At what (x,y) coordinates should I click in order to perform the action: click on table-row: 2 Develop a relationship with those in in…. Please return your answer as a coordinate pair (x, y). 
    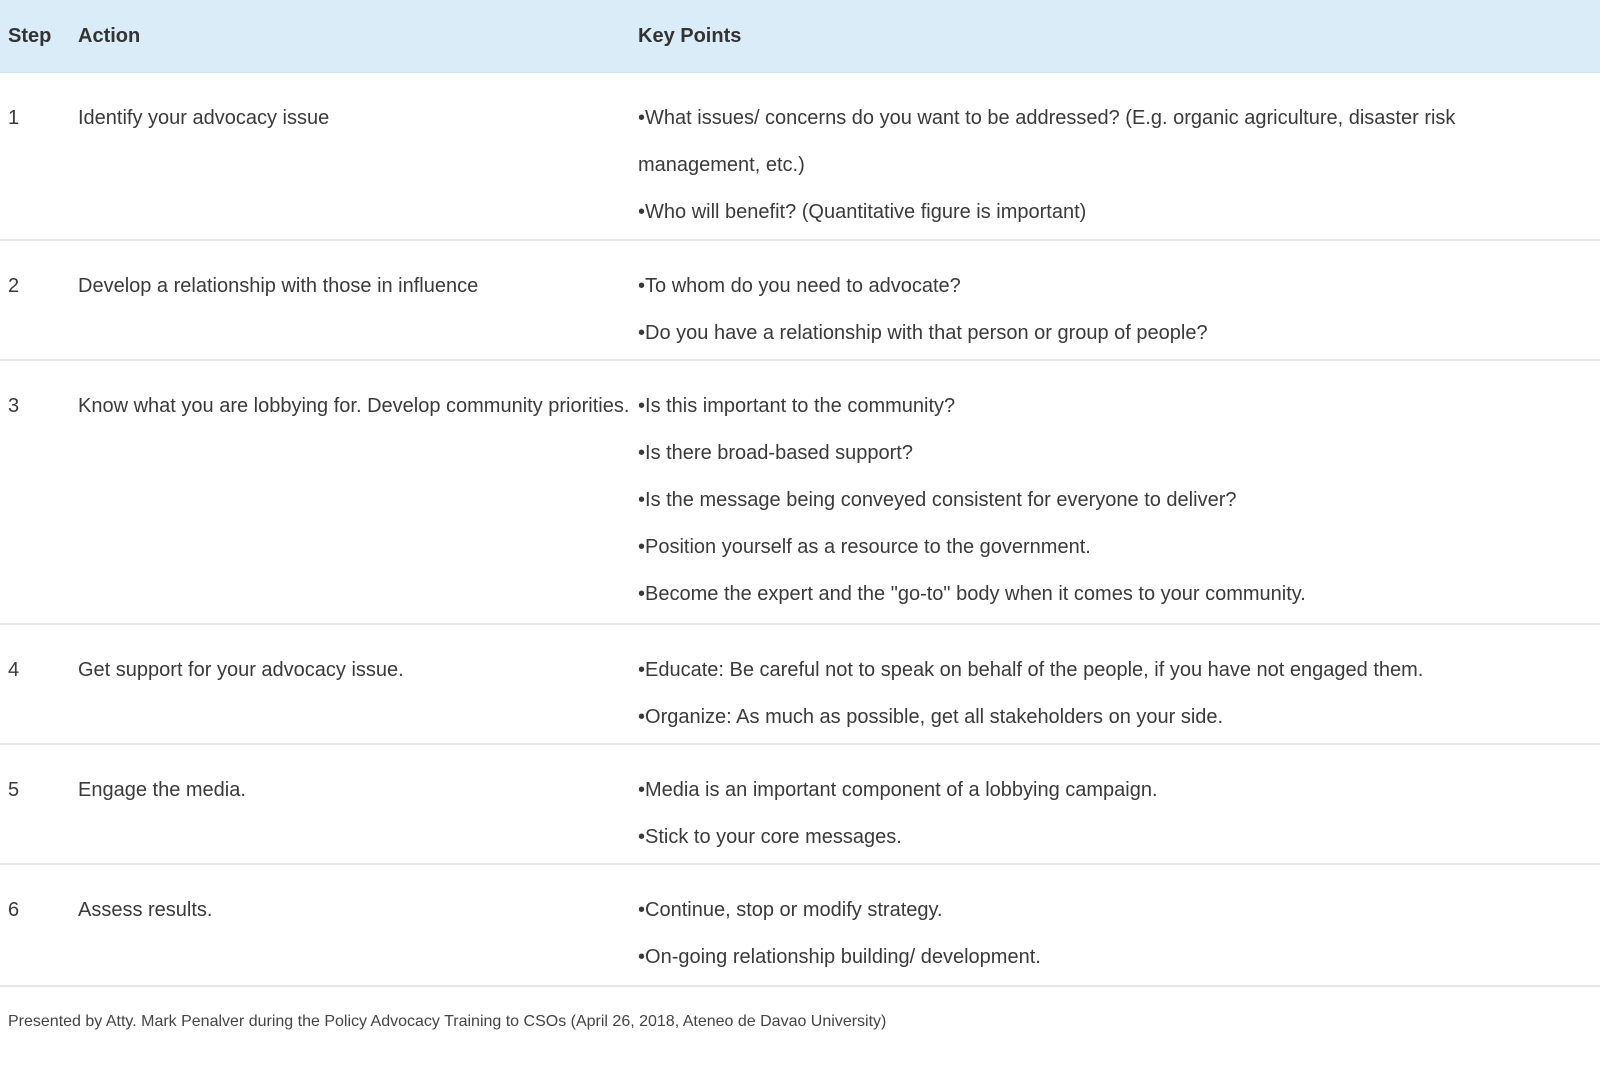
    Looking at the image, I should click on (800, 301).